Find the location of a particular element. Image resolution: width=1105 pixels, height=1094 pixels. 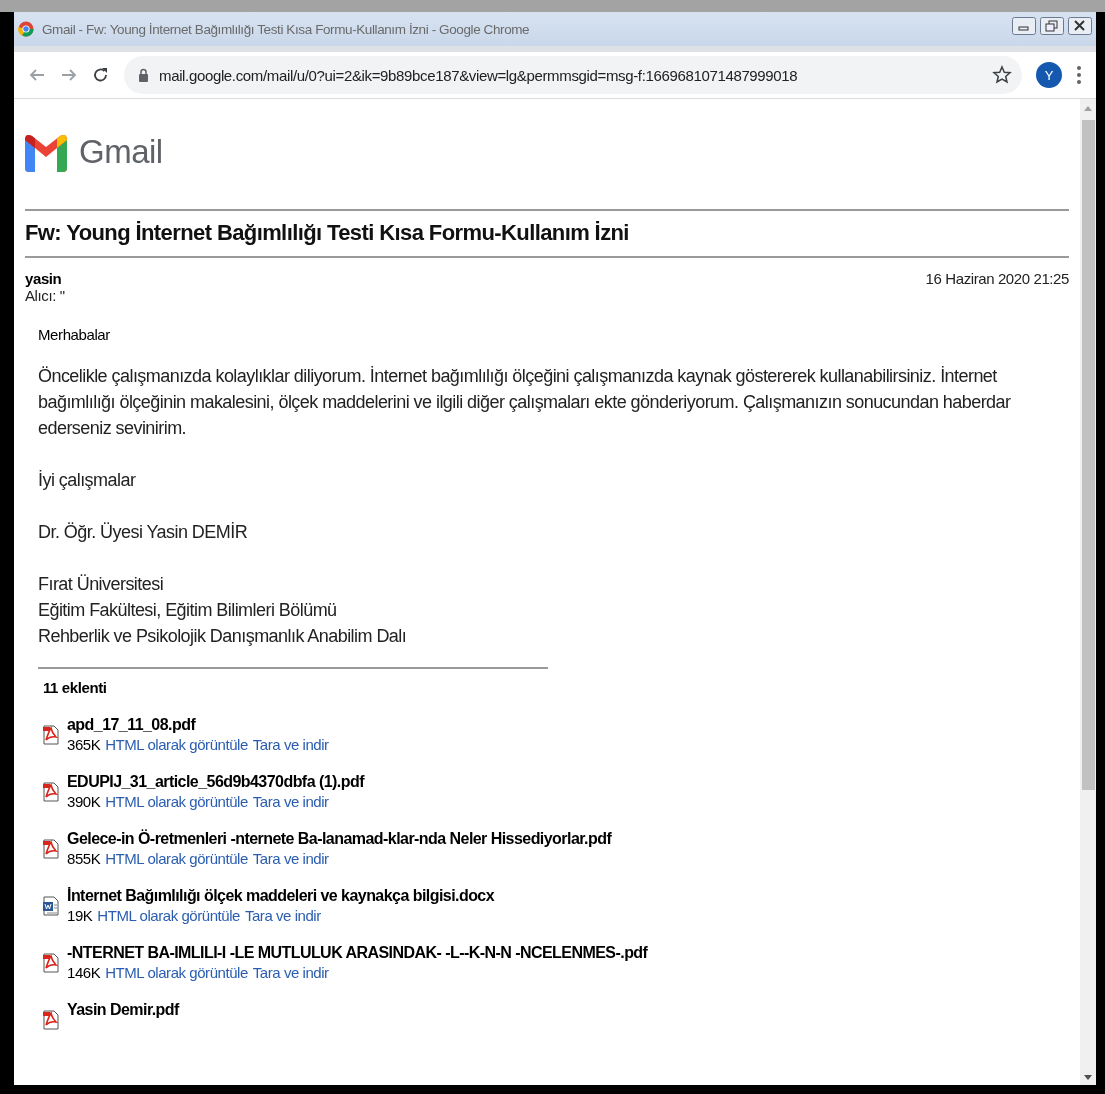

message-date: 16 Haziran 2020 21:25 is located at coordinates (997, 279).